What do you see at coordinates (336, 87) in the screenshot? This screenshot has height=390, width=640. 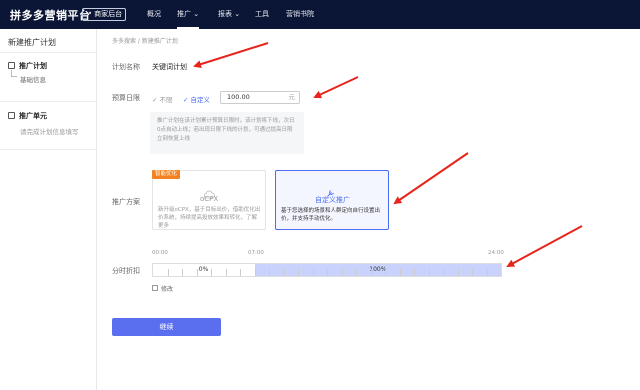 I see `arrow-budget` at bounding box center [336, 87].